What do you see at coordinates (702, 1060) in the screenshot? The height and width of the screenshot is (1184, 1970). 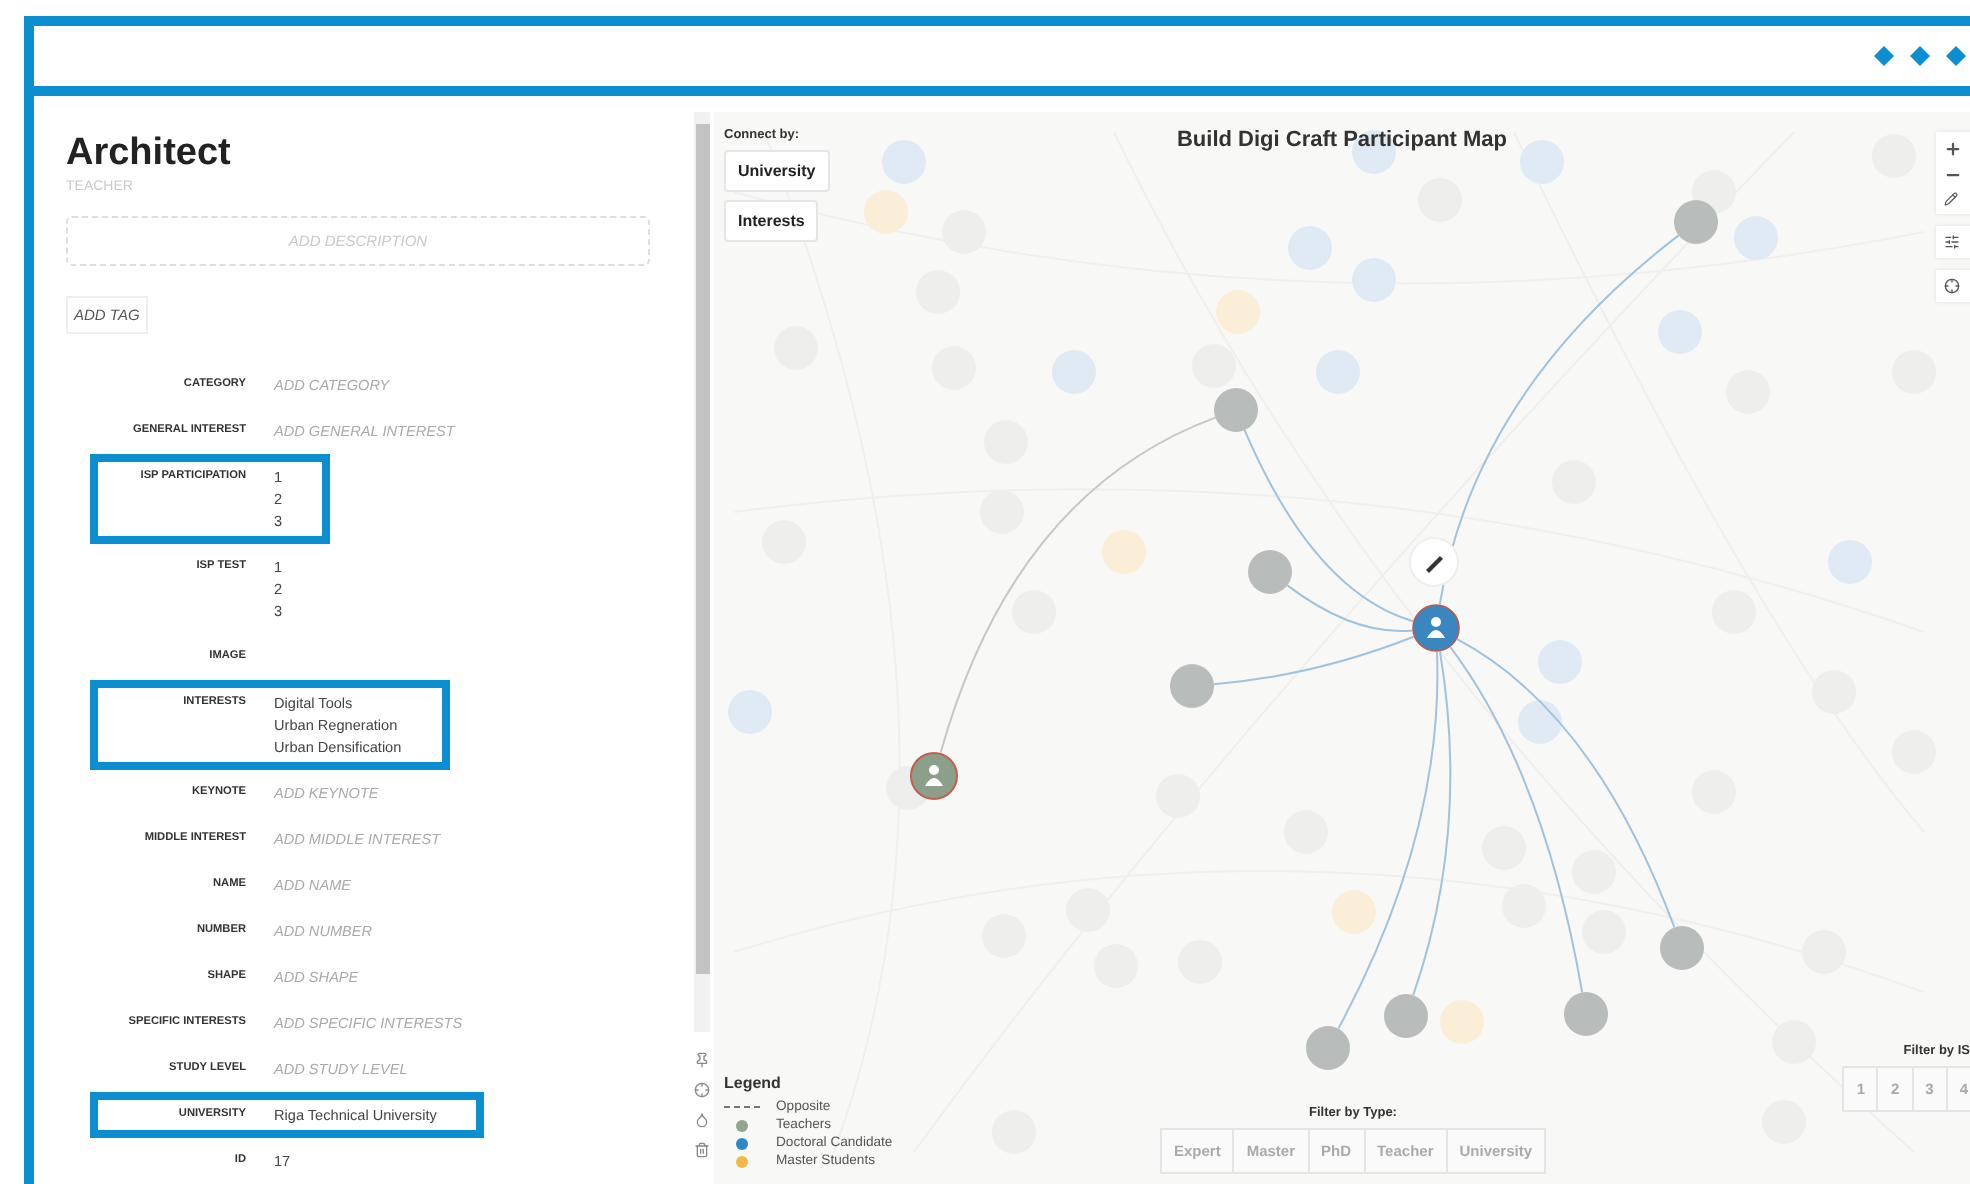 I see `pin-icon` at bounding box center [702, 1060].